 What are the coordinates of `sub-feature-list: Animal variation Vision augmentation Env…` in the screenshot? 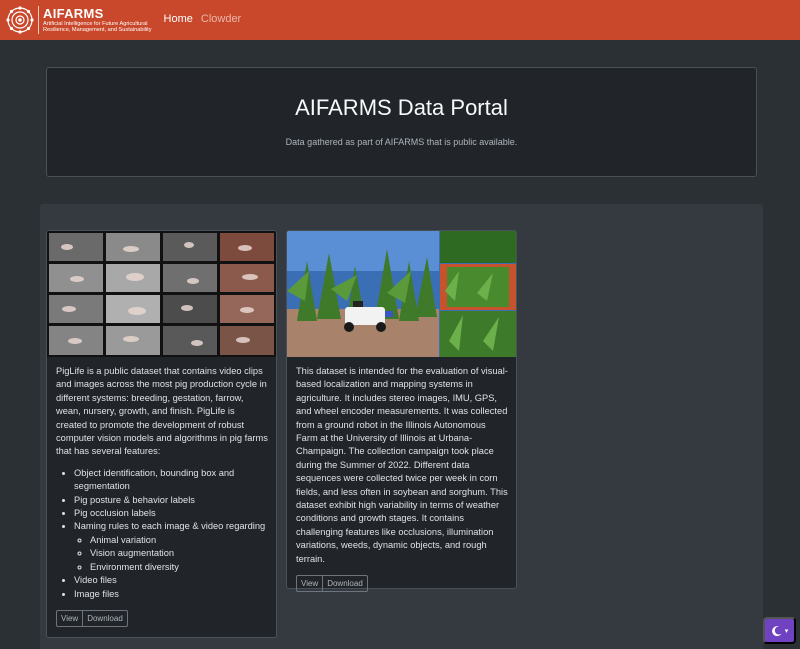 It's located at (179, 554).